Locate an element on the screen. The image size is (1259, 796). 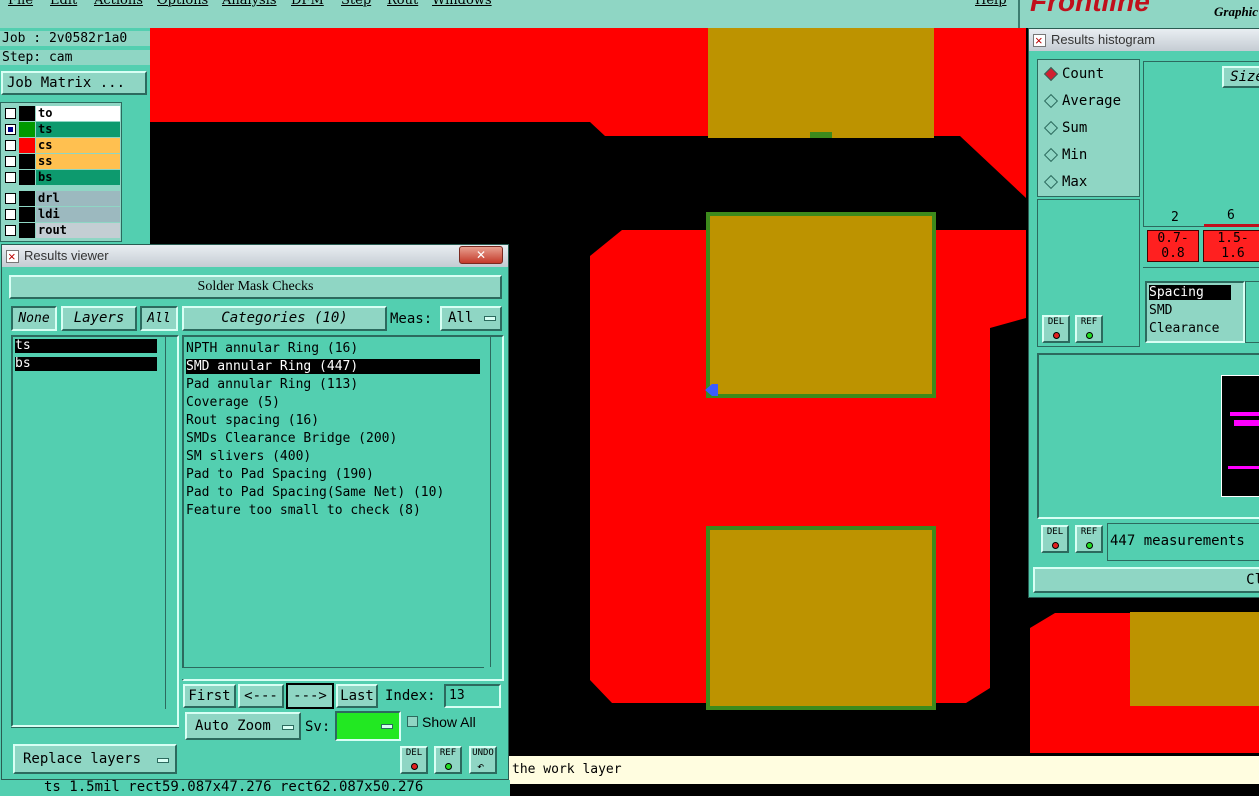
meas-dropdown: All is located at coordinates (471, 318).